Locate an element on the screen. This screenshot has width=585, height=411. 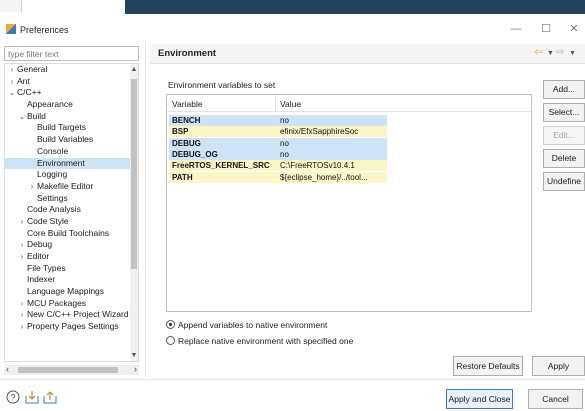
tree-item: › Ant is located at coordinates (68, 82).